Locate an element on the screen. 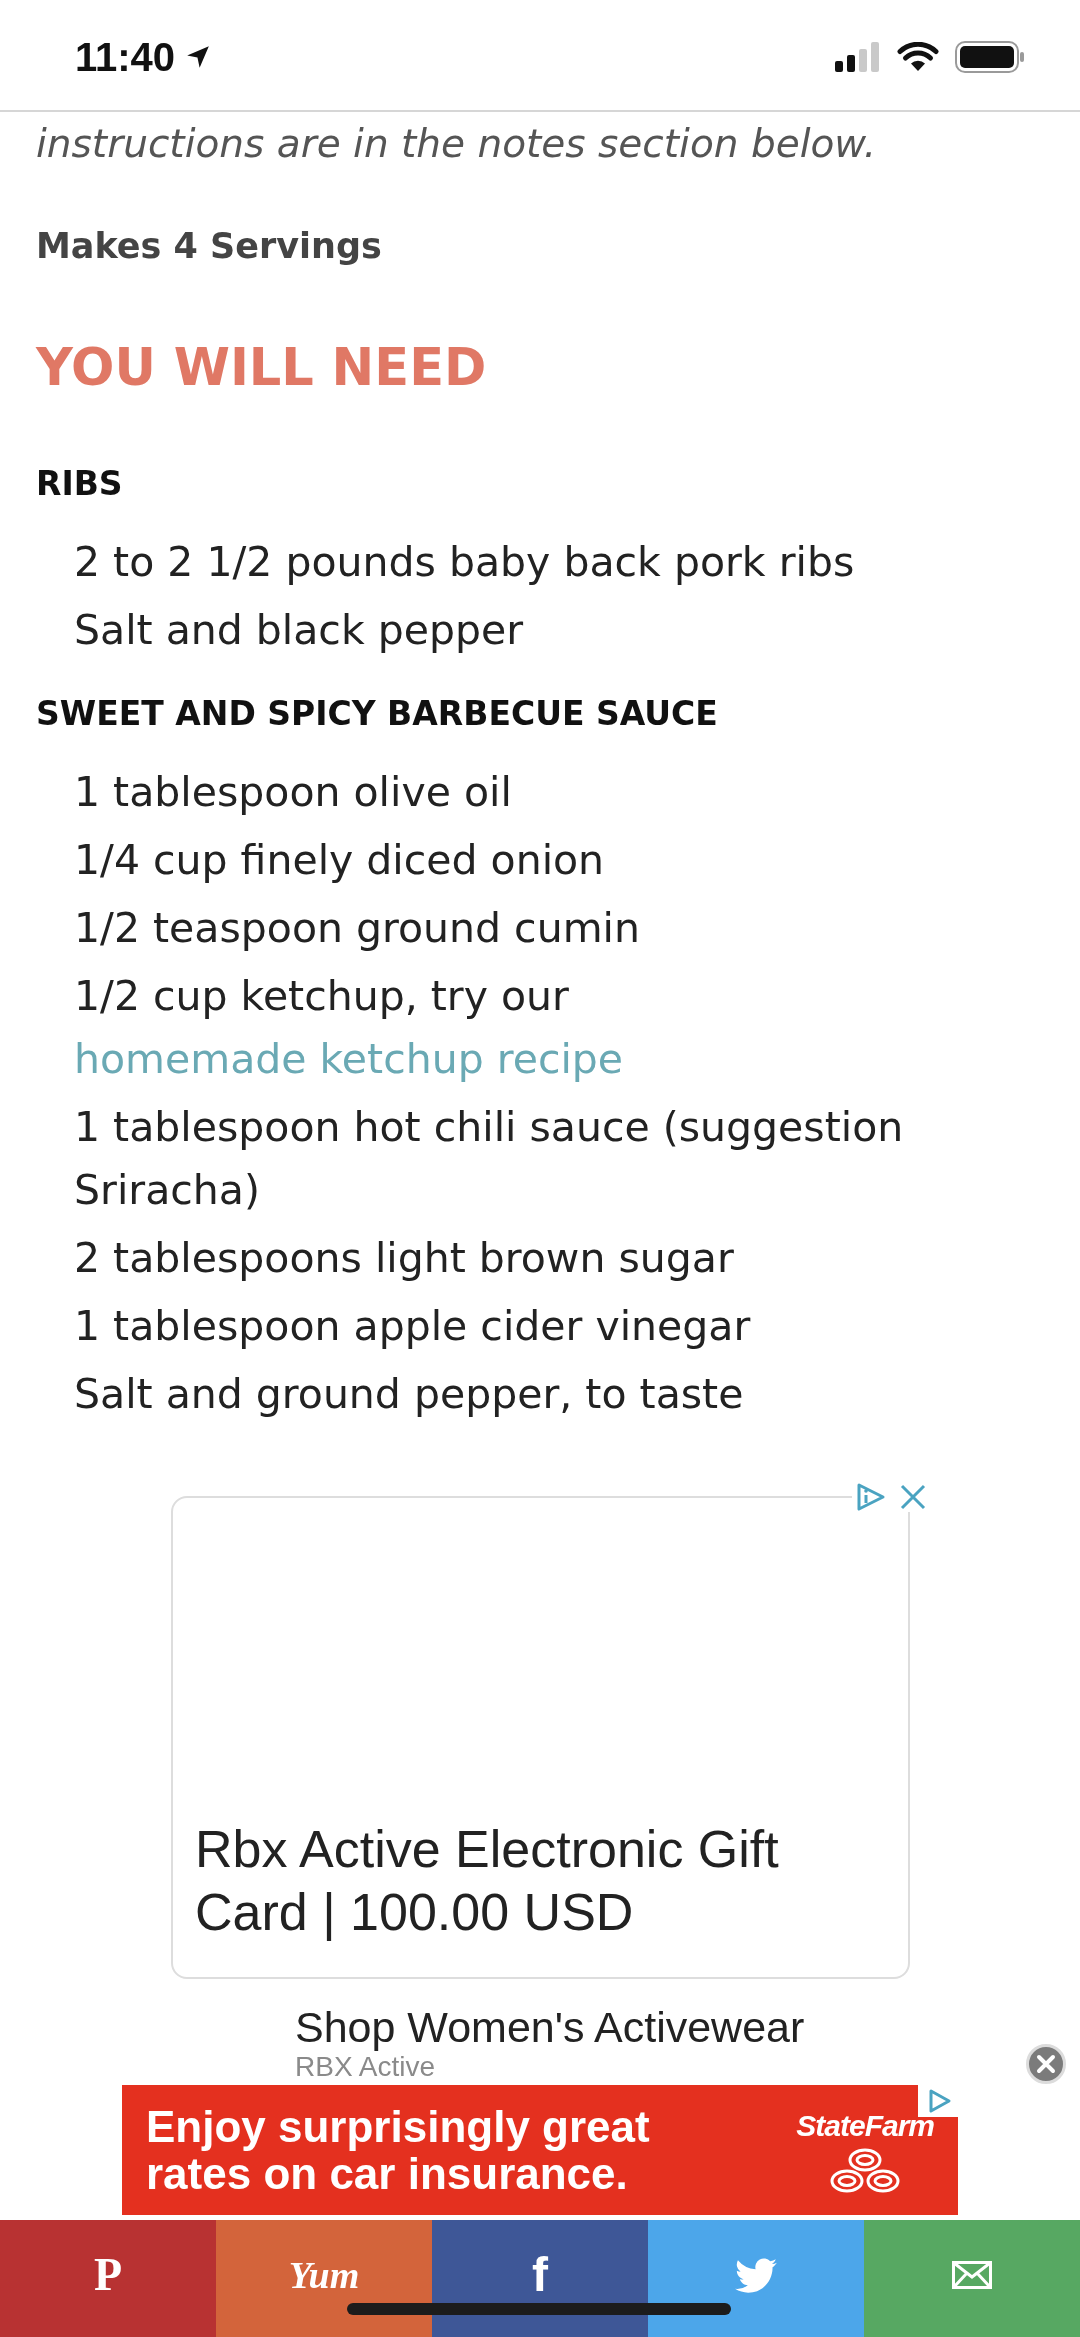  brand-name: StateFarm is located at coordinates (865, 2126).